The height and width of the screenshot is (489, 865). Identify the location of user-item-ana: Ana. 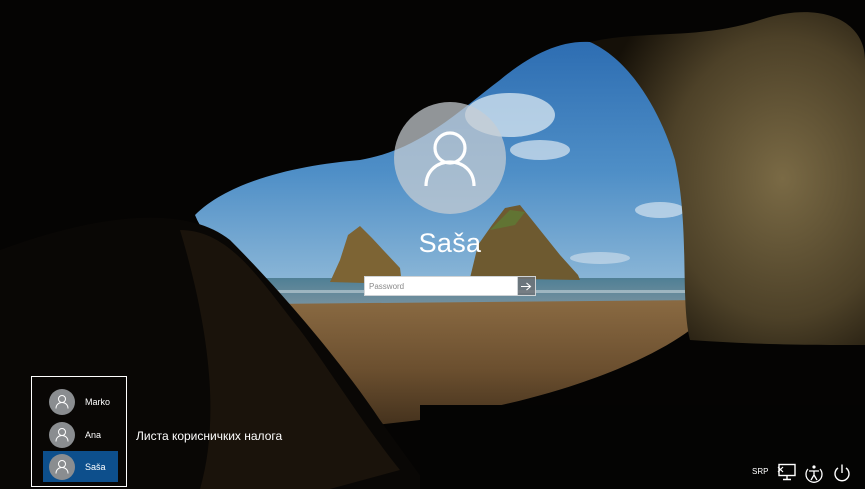
(80, 434).